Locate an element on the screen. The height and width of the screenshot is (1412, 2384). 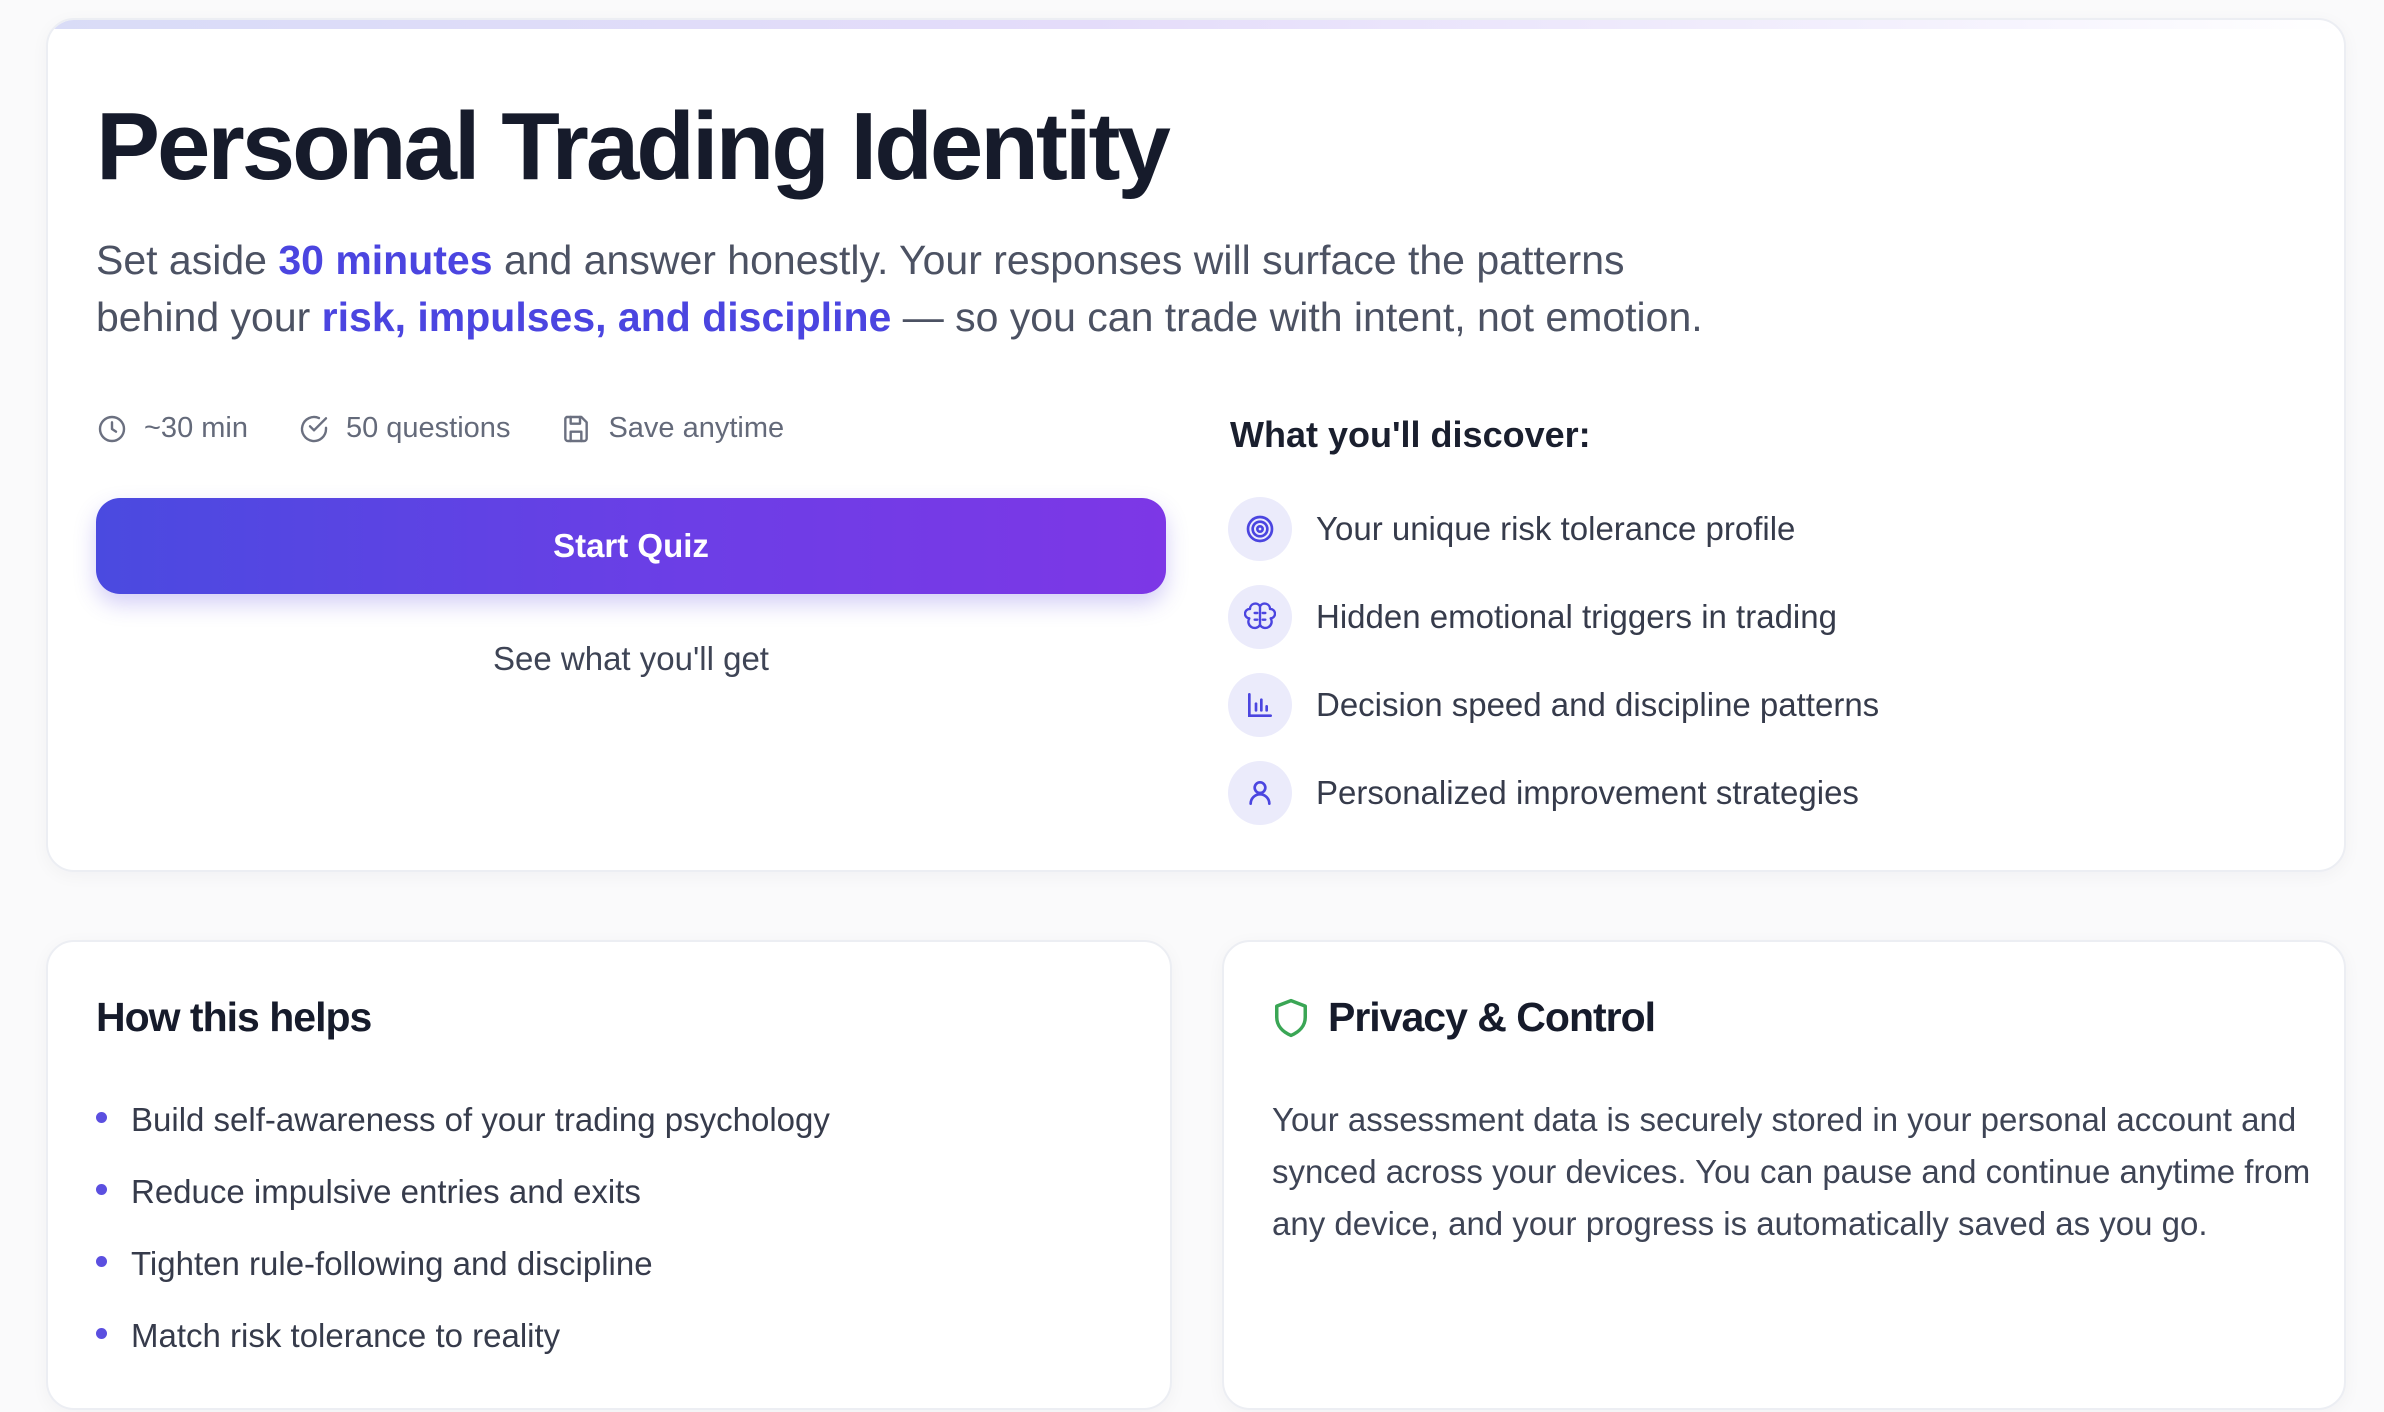
meta-duration: ~30 min is located at coordinates (172, 428).